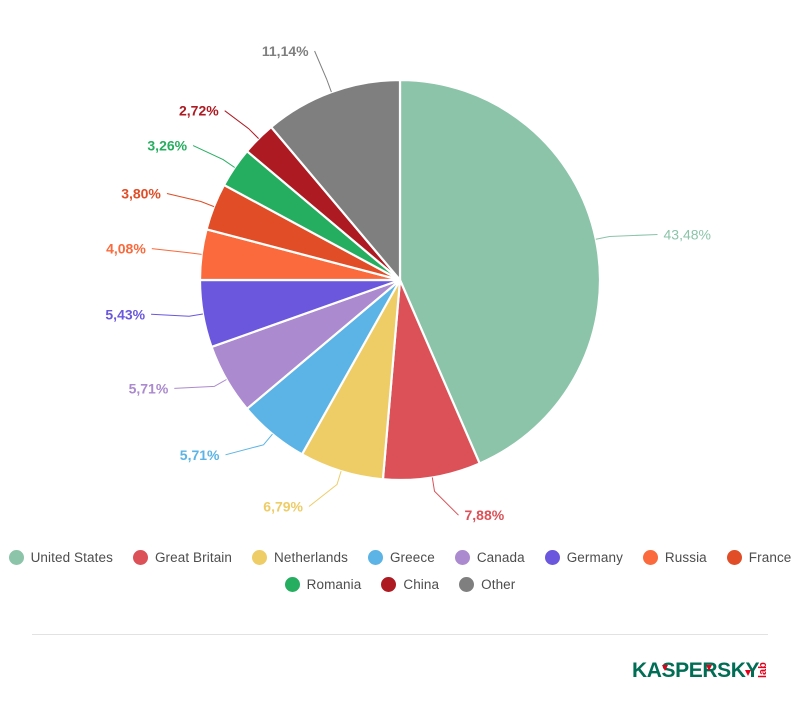 This screenshot has width=800, height=706. What do you see at coordinates (687, 235) in the screenshot?
I see `slice-value-label: 43,48%` at bounding box center [687, 235].